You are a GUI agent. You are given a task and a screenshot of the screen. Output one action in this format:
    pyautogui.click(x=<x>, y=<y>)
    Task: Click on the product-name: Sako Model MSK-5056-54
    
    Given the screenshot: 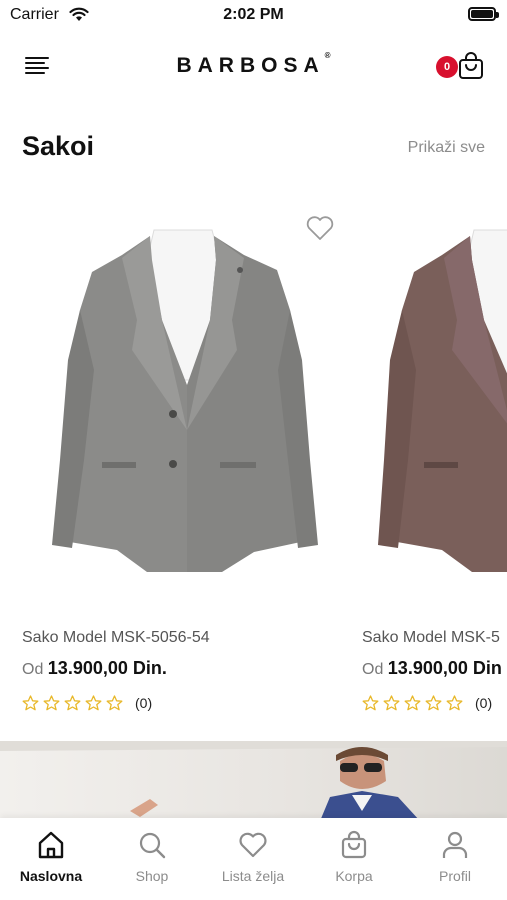 What is the action you would take?
    pyautogui.click(x=116, y=638)
    